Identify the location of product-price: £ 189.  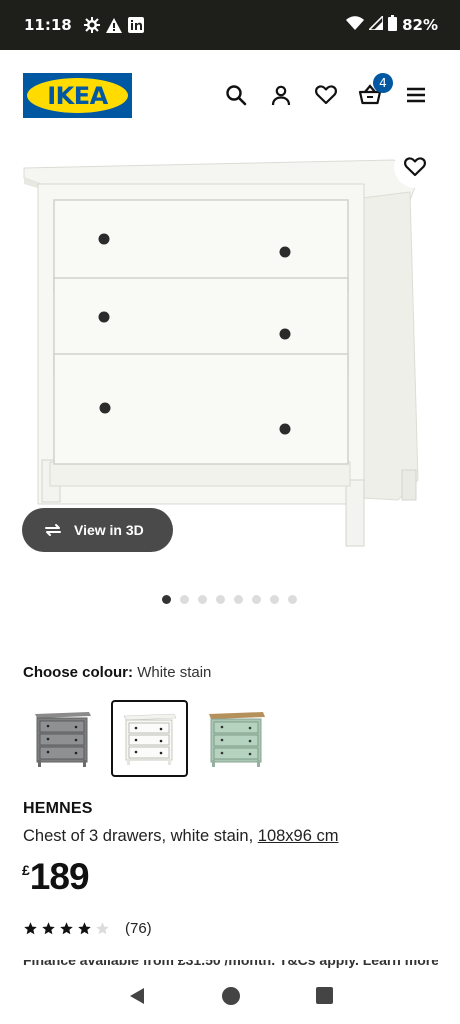
(56, 877).